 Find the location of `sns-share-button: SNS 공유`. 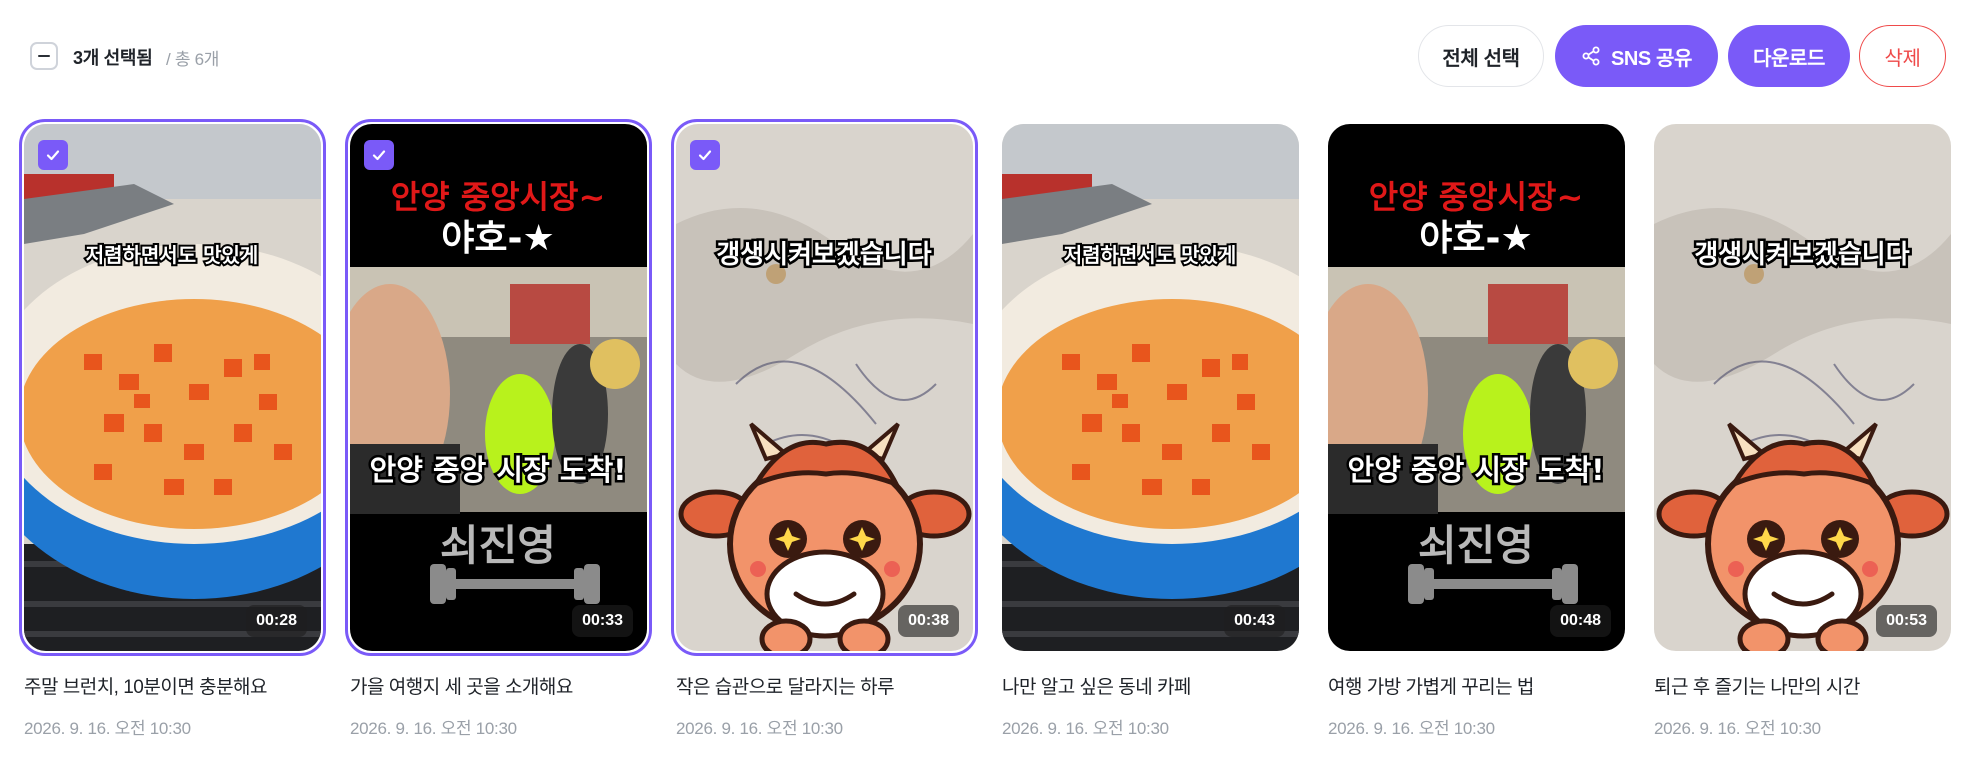

sns-share-button: SNS 공유 is located at coordinates (1636, 56).